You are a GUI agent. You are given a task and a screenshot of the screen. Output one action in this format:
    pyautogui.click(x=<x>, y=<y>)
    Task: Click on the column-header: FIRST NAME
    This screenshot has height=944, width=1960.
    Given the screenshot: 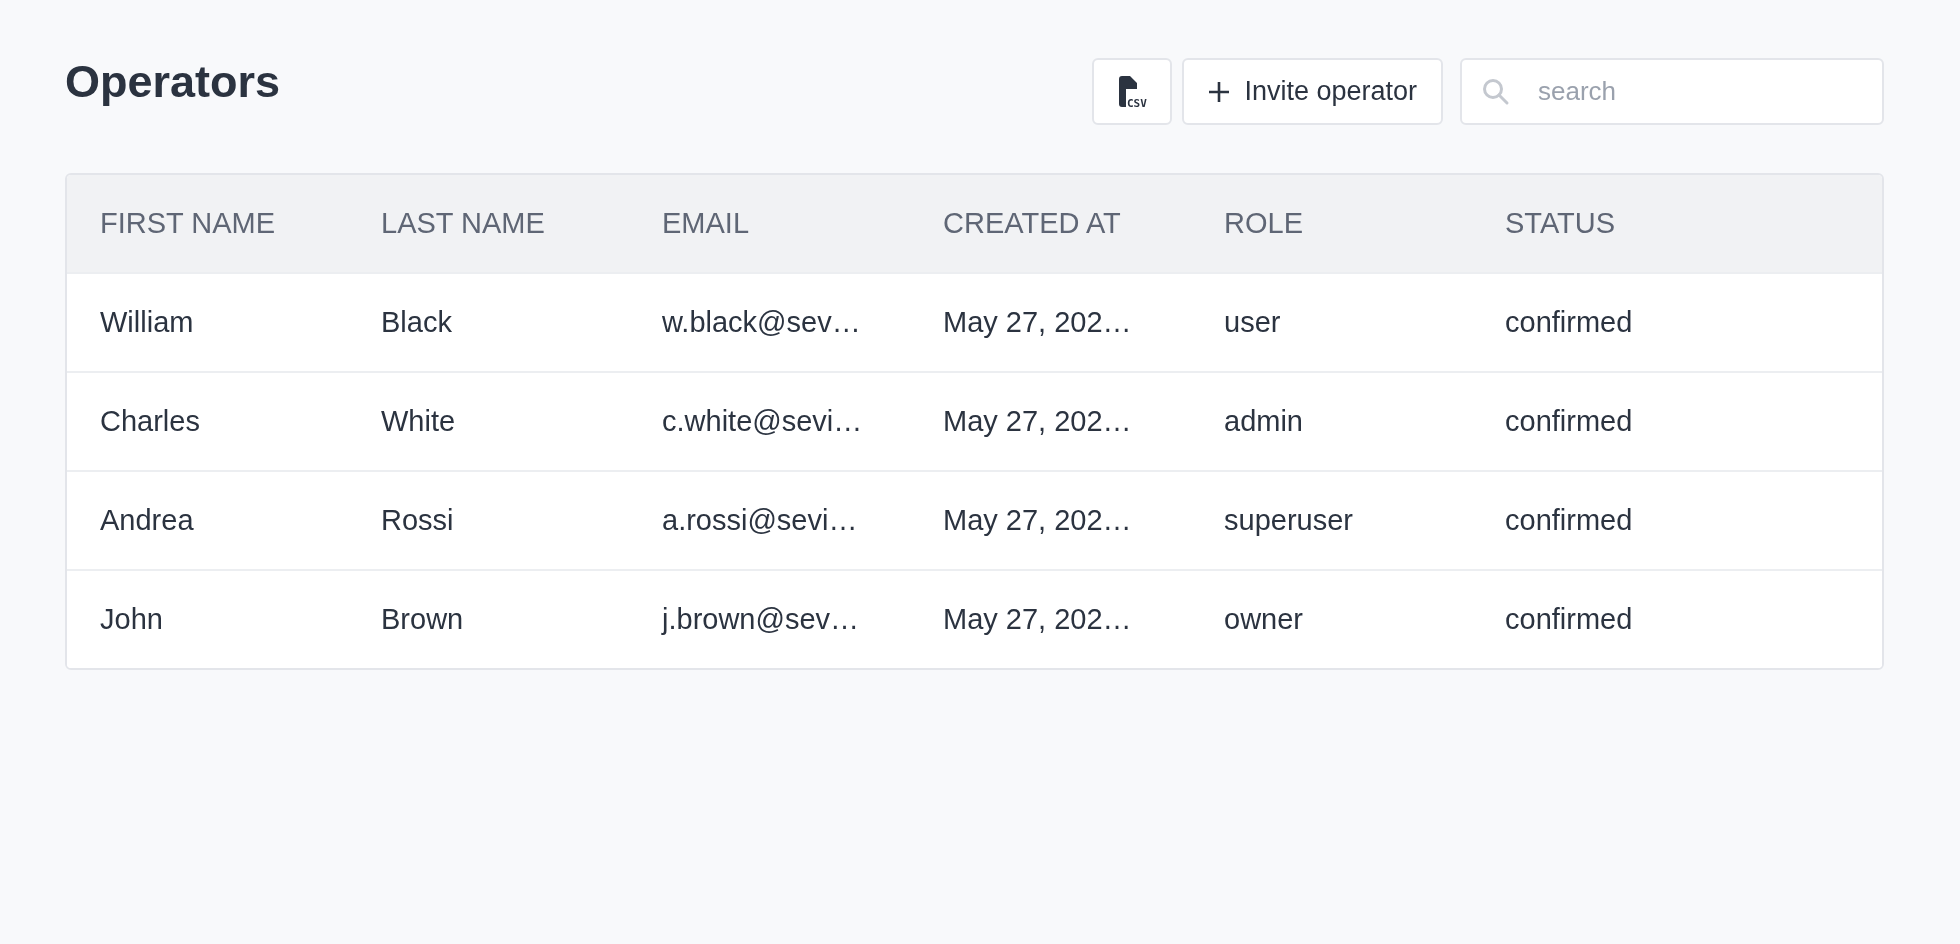 What is the action you would take?
    pyautogui.click(x=188, y=223)
    